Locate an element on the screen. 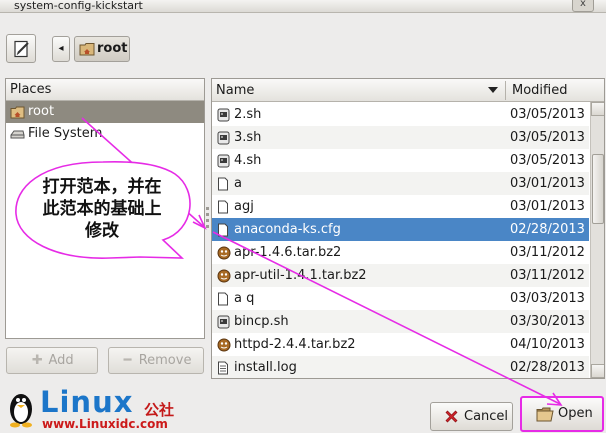 The height and width of the screenshot is (433, 606). file-list-scrollbar is located at coordinates (597, 240).